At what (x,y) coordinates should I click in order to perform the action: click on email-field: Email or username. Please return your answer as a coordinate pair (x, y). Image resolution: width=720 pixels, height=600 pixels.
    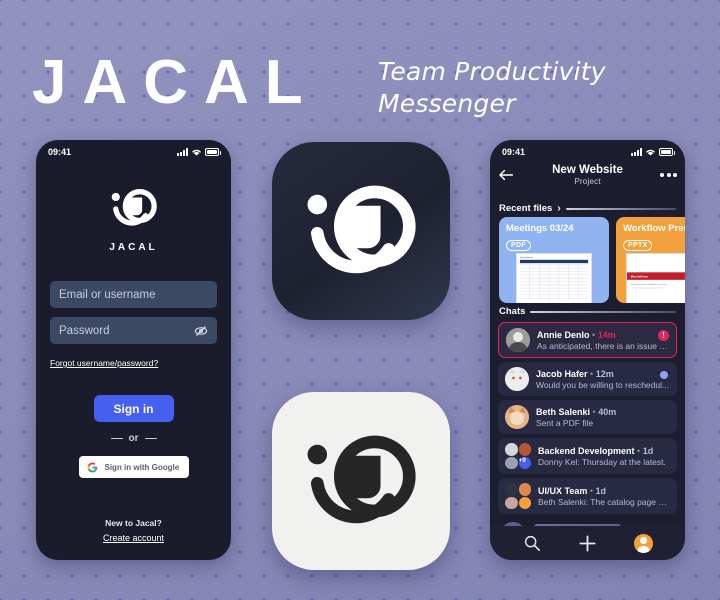
    Looking at the image, I should click on (133, 294).